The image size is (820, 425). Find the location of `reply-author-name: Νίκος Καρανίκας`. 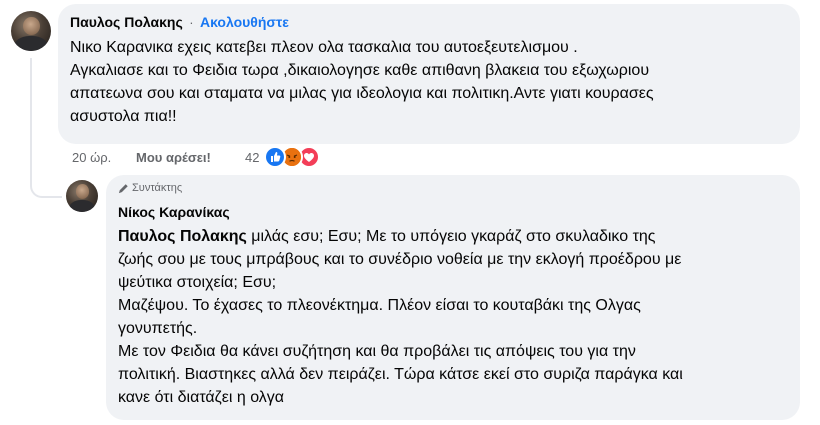

reply-author-name: Νίκος Καρανίκας is located at coordinates (174, 212).